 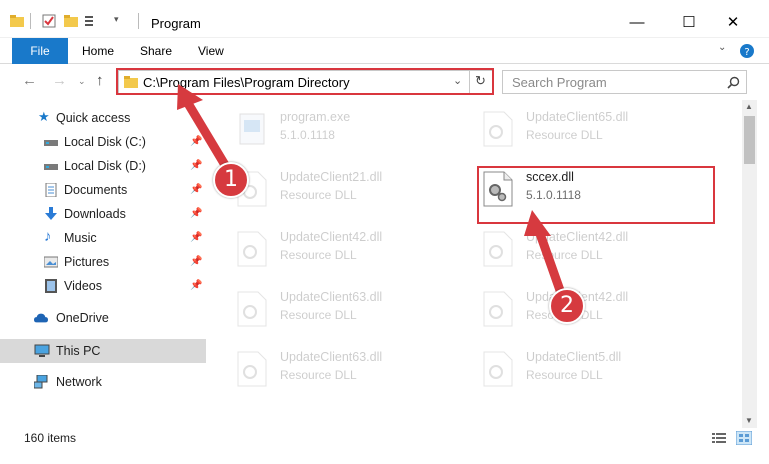 I want to click on sidebar-item-label: OneDrive, so click(x=82, y=318).